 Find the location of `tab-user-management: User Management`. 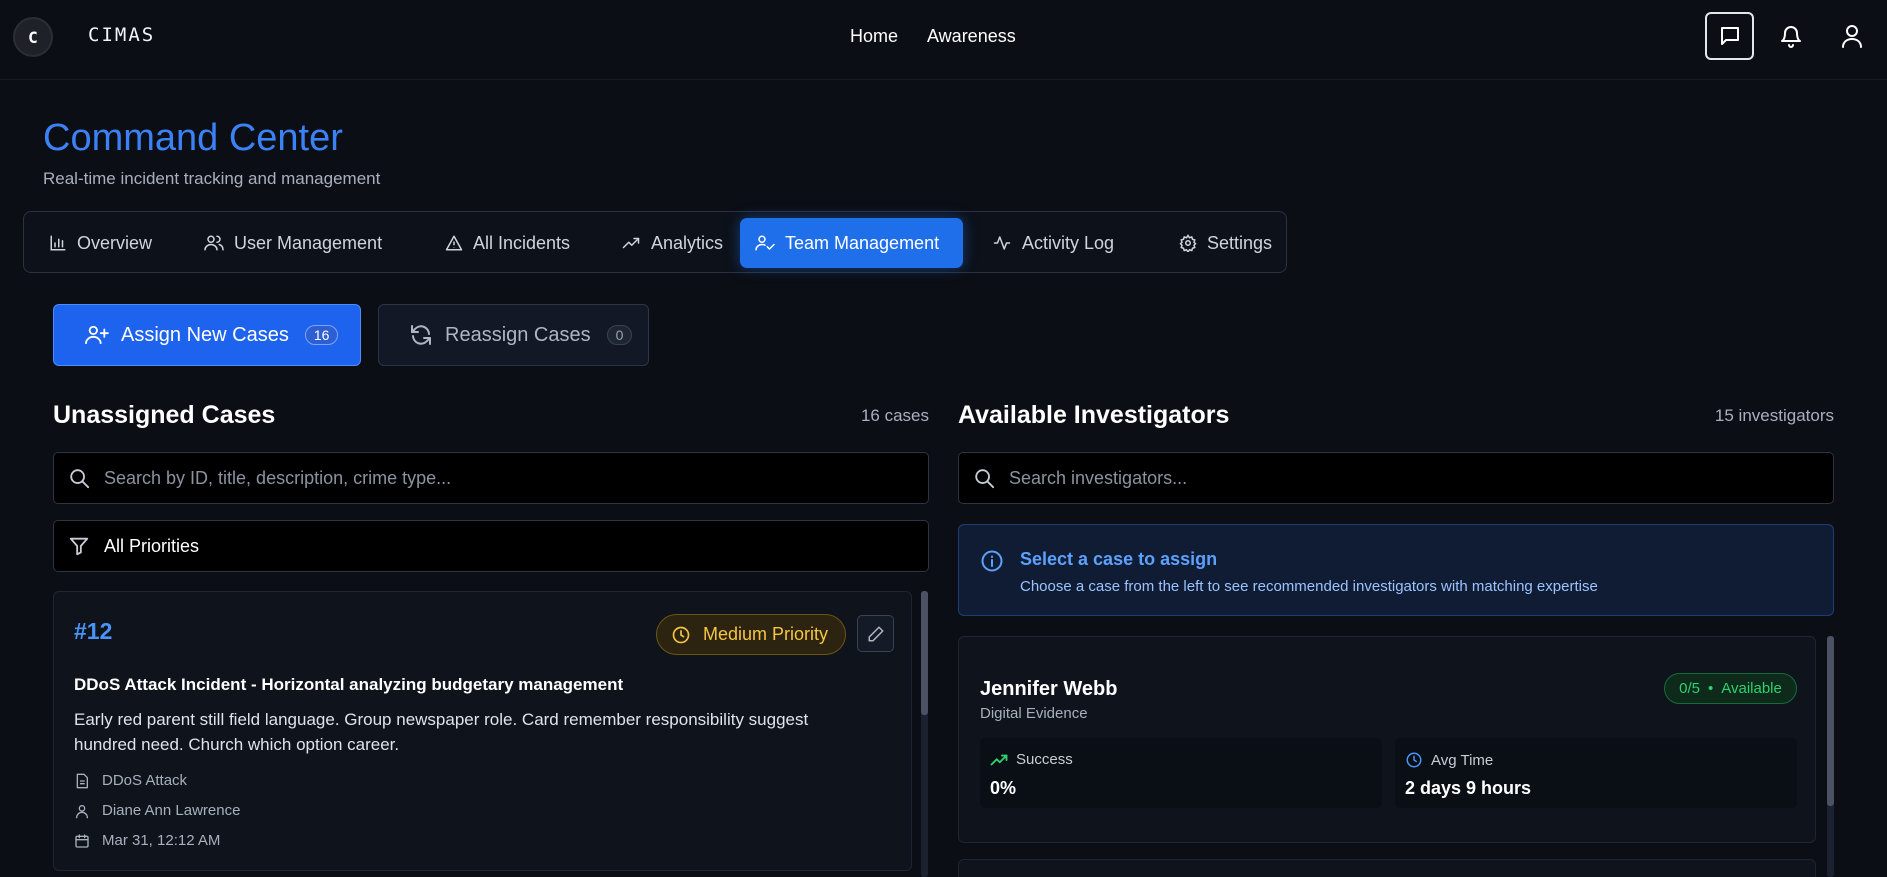

tab-user-management: User Management is located at coordinates (293, 243).